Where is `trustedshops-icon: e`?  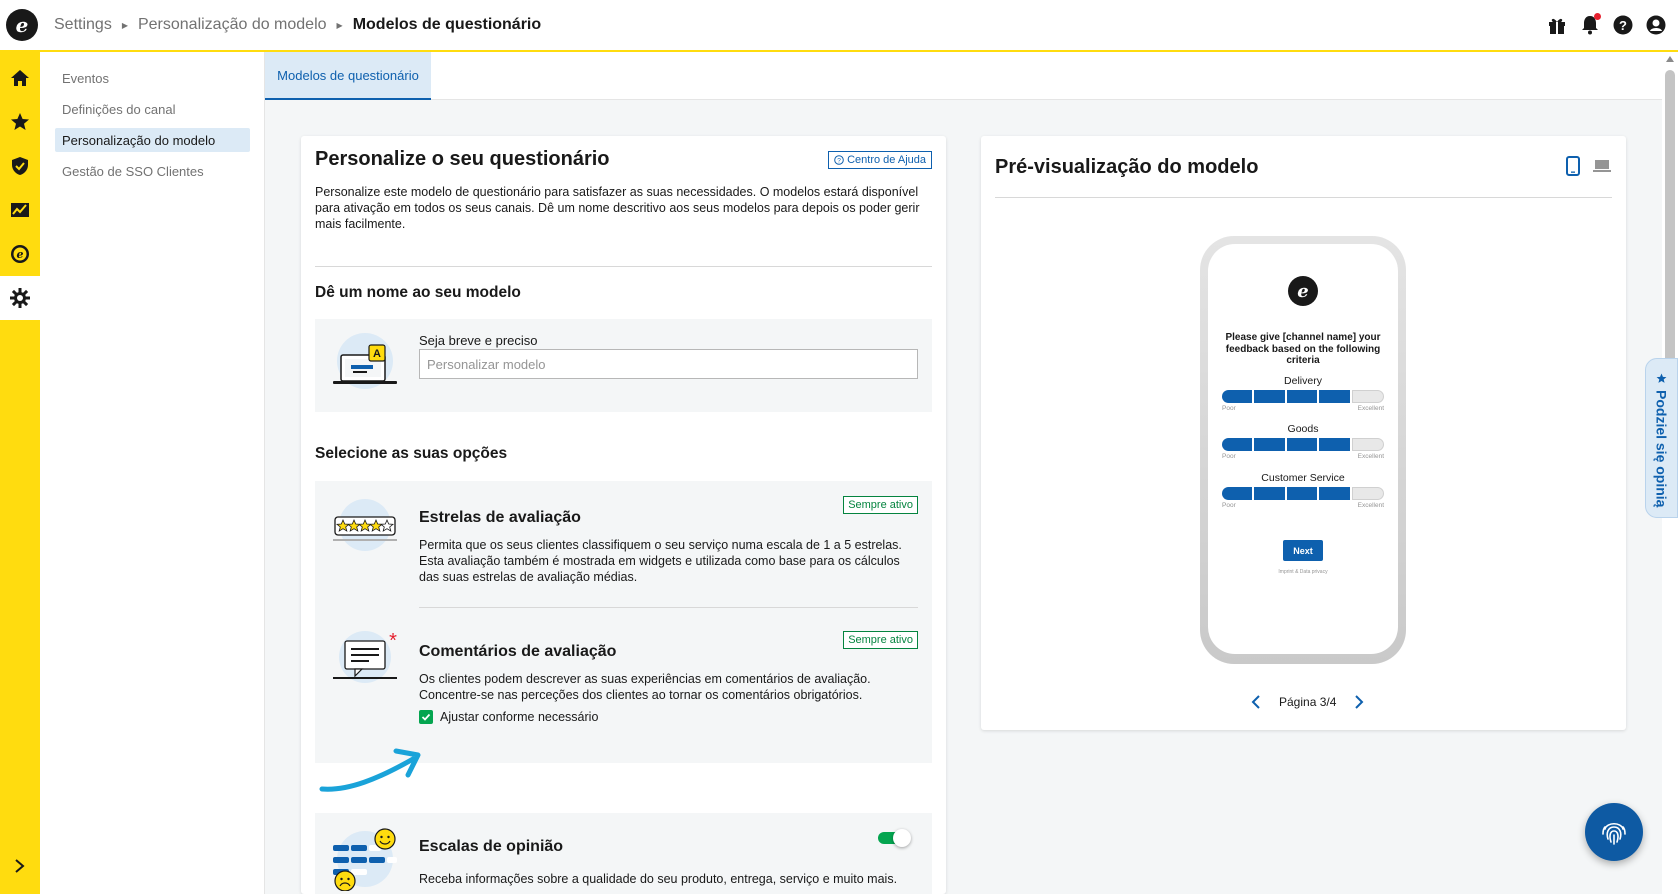
trustedshops-icon: e is located at coordinates (20, 254).